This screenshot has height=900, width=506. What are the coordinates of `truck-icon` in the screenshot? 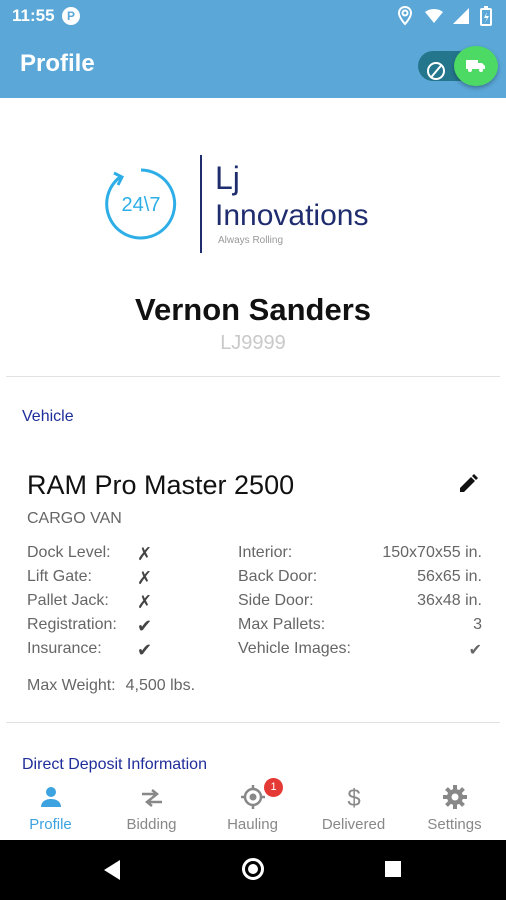 It's located at (475, 66).